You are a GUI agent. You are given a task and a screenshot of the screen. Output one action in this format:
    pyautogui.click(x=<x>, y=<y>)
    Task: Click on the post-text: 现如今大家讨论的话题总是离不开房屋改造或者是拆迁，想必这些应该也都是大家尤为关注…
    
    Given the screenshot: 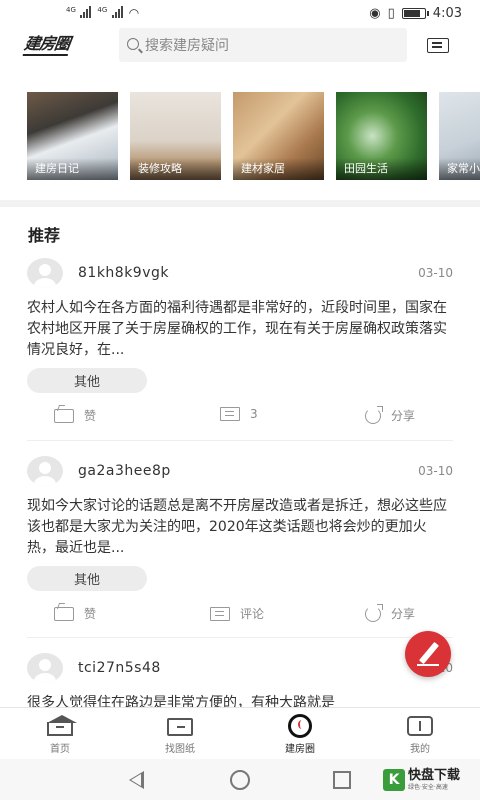 What is the action you would take?
    pyautogui.click(x=240, y=527)
    